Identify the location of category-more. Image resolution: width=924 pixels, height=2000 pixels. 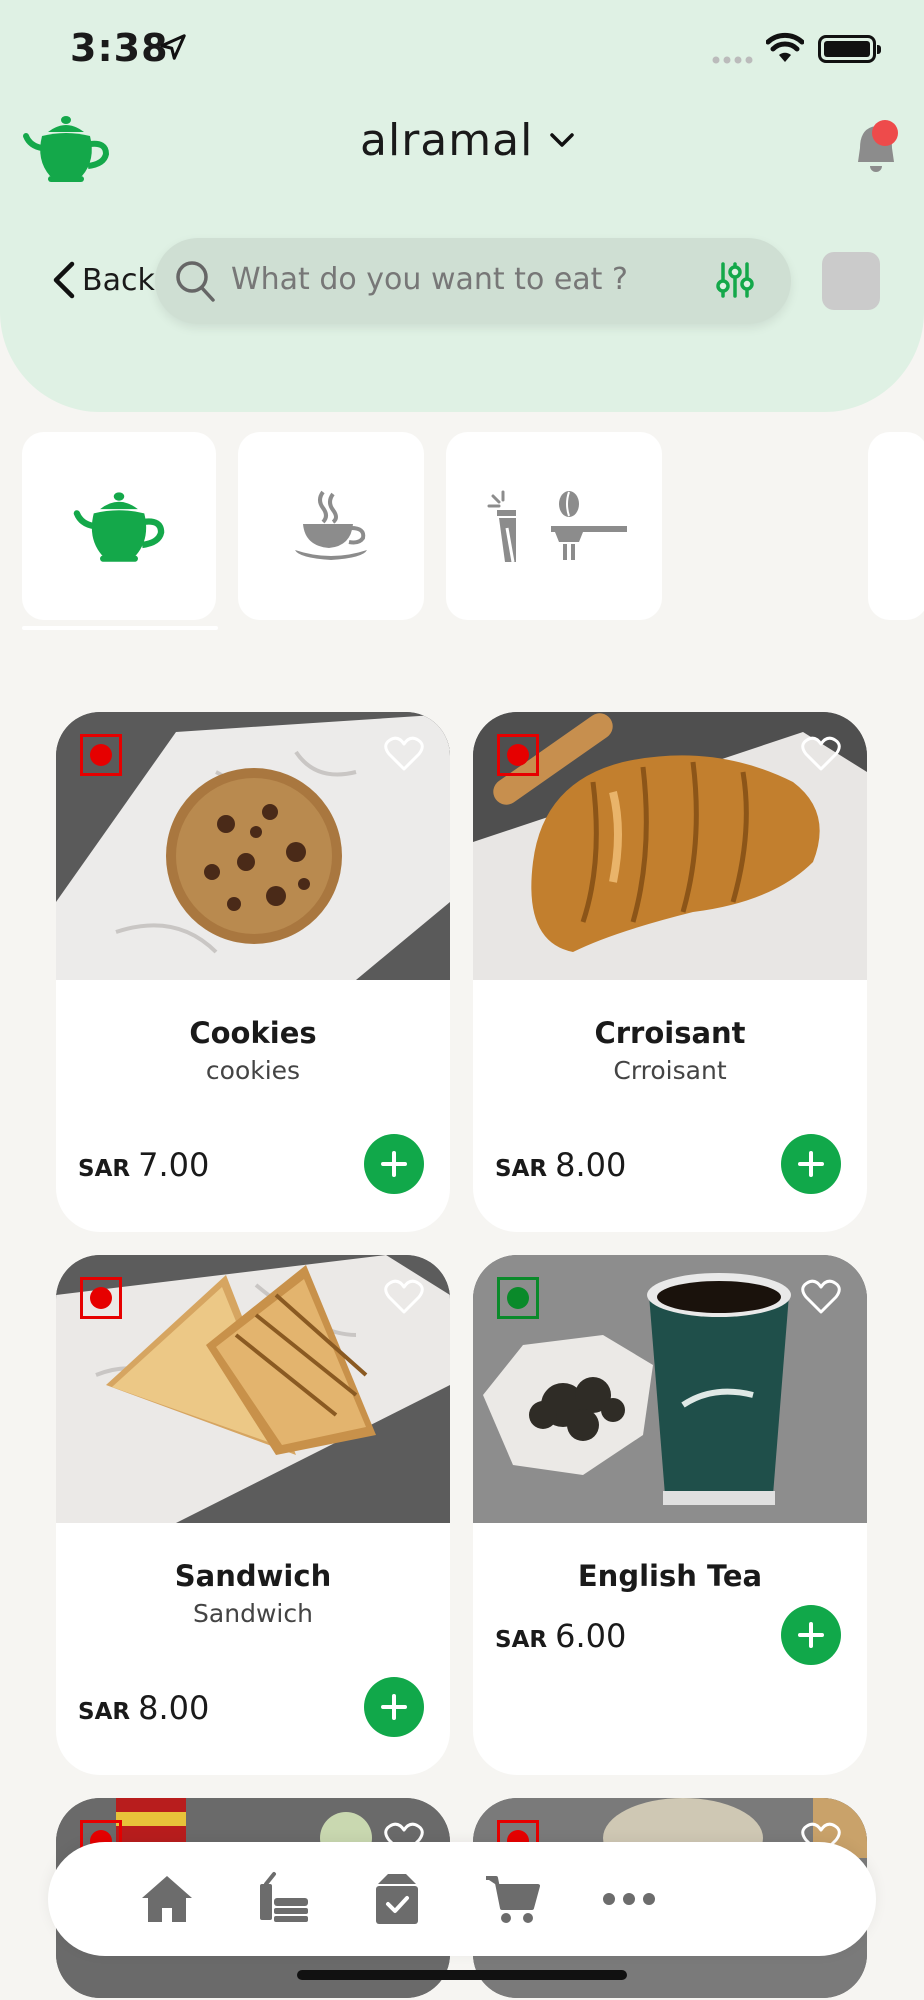
(896, 526).